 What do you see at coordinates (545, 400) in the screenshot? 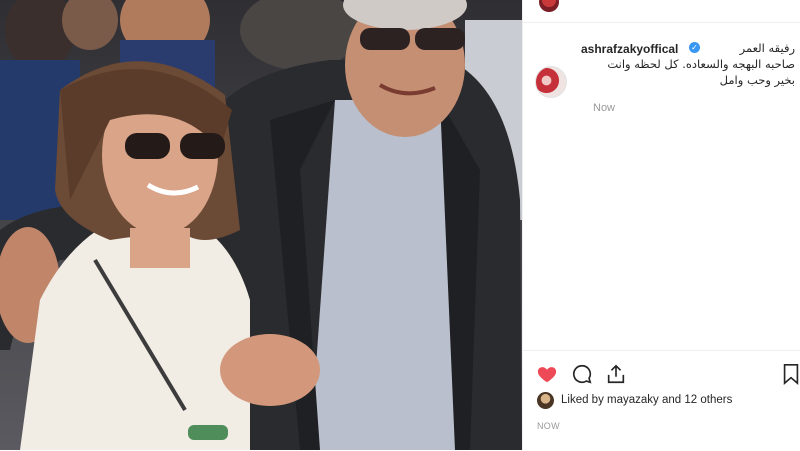
I see `liker-avatar` at bounding box center [545, 400].